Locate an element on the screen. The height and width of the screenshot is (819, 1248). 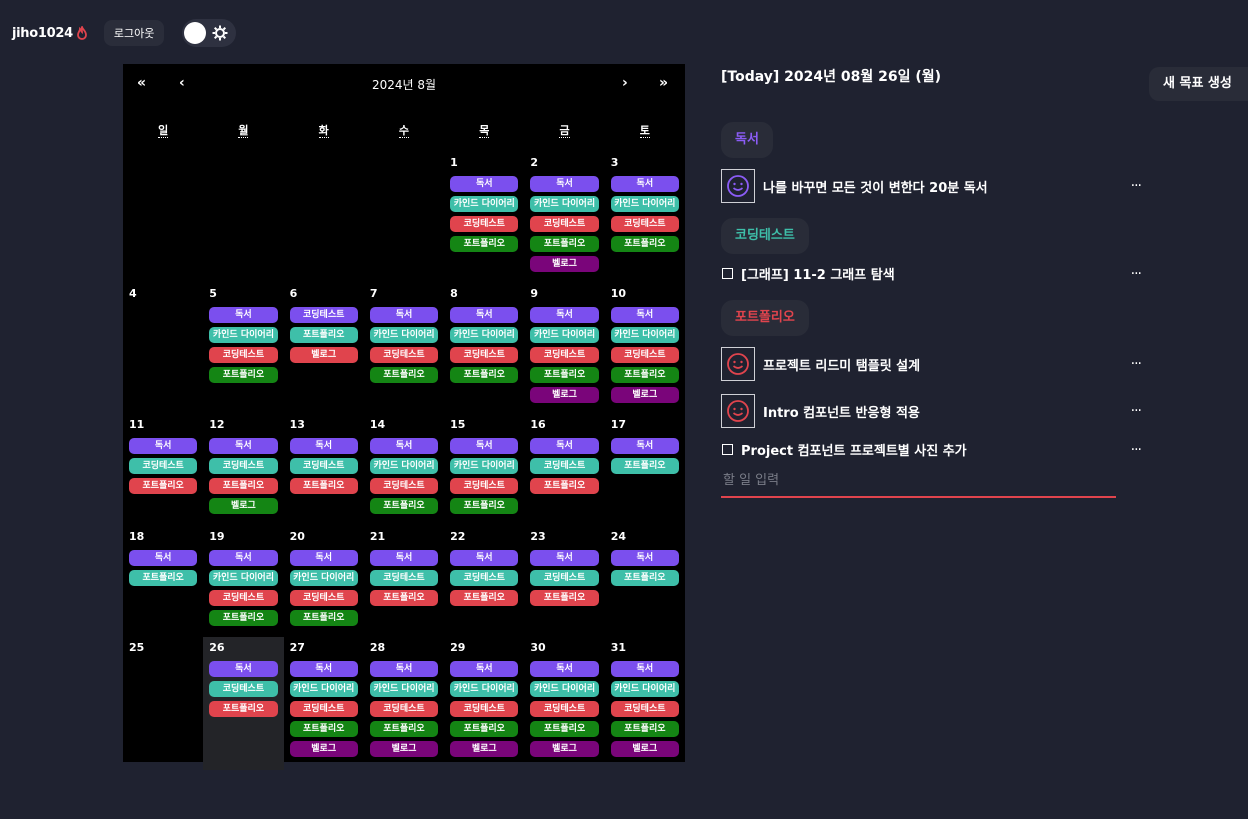
calendar-day: 26 독서 코딩테스트 포트폴리오 is located at coordinates (243, 703).